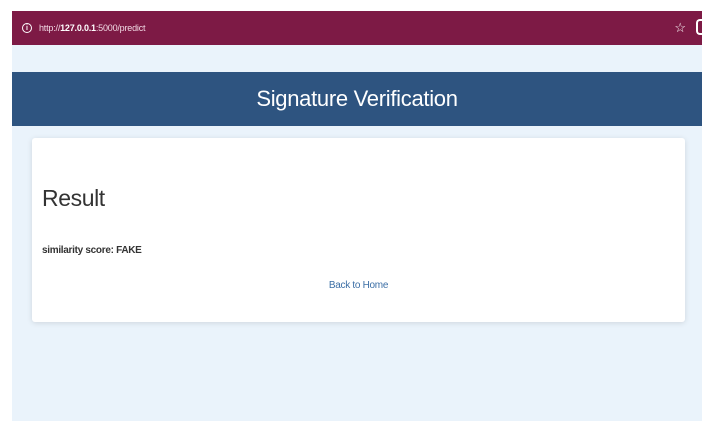 This screenshot has height=421, width=702. What do you see at coordinates (699, 27) in the screenshot?
I see `extension-icon` at bounding box center [699, 27].